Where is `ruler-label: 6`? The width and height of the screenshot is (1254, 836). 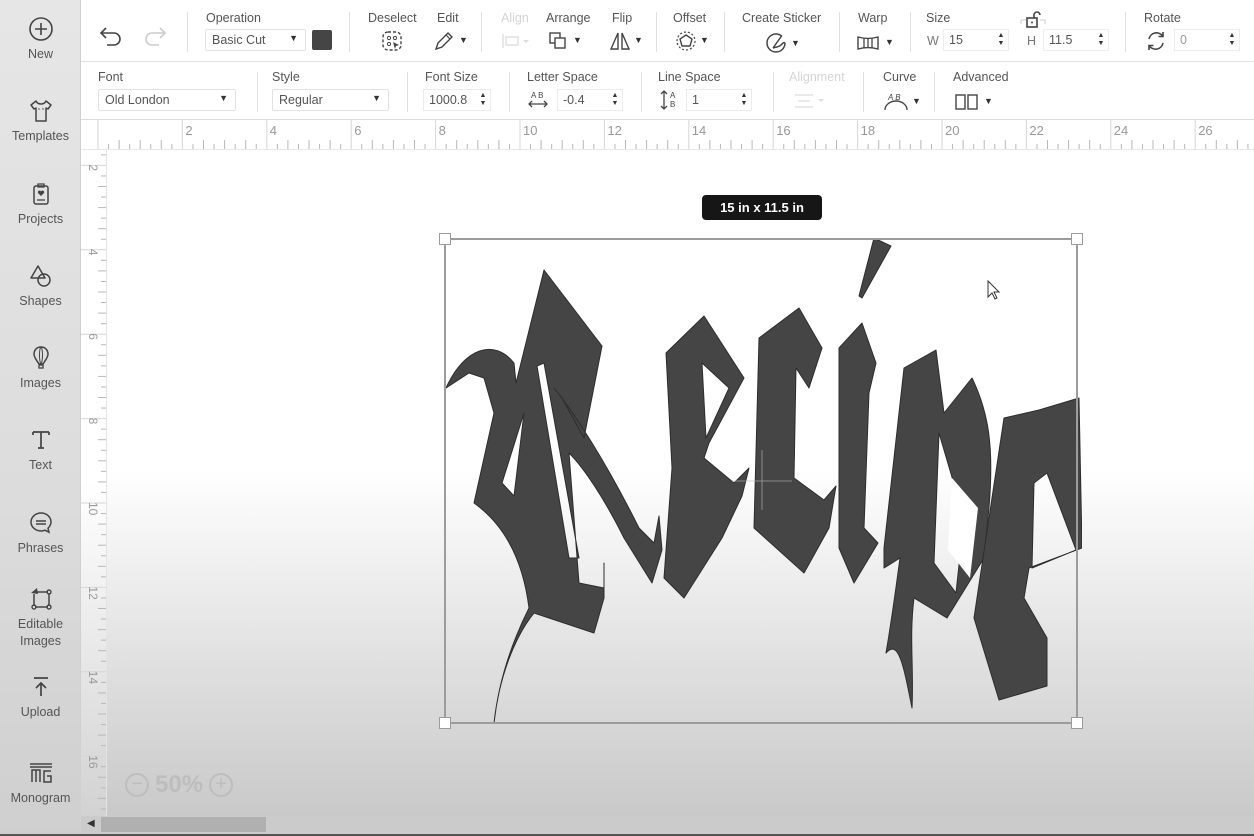
ruler-label: 6 is located at coordinates (93, 336).